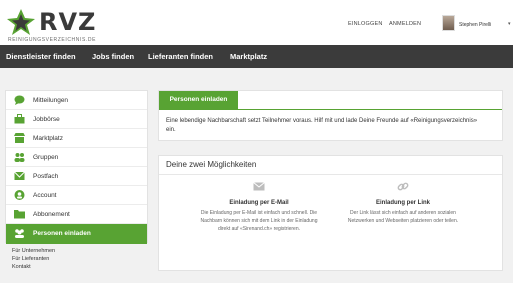 Image resolution: width=513 pixels, height=283 pixels. I want to click on shop-icon, so click(19, 138).